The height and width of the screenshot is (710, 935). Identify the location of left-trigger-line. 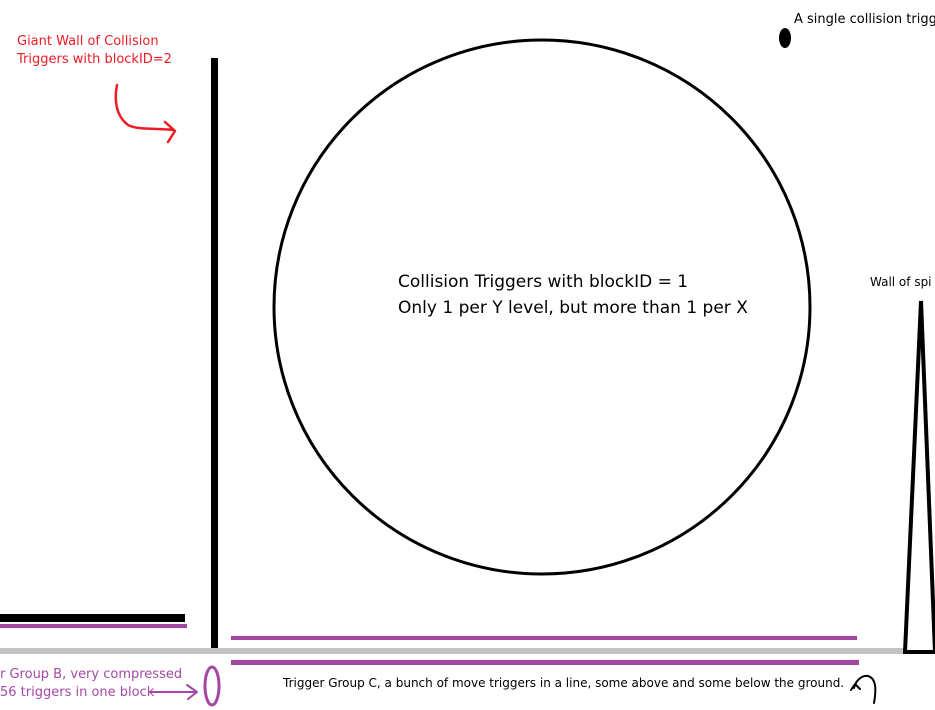
(93, 626).